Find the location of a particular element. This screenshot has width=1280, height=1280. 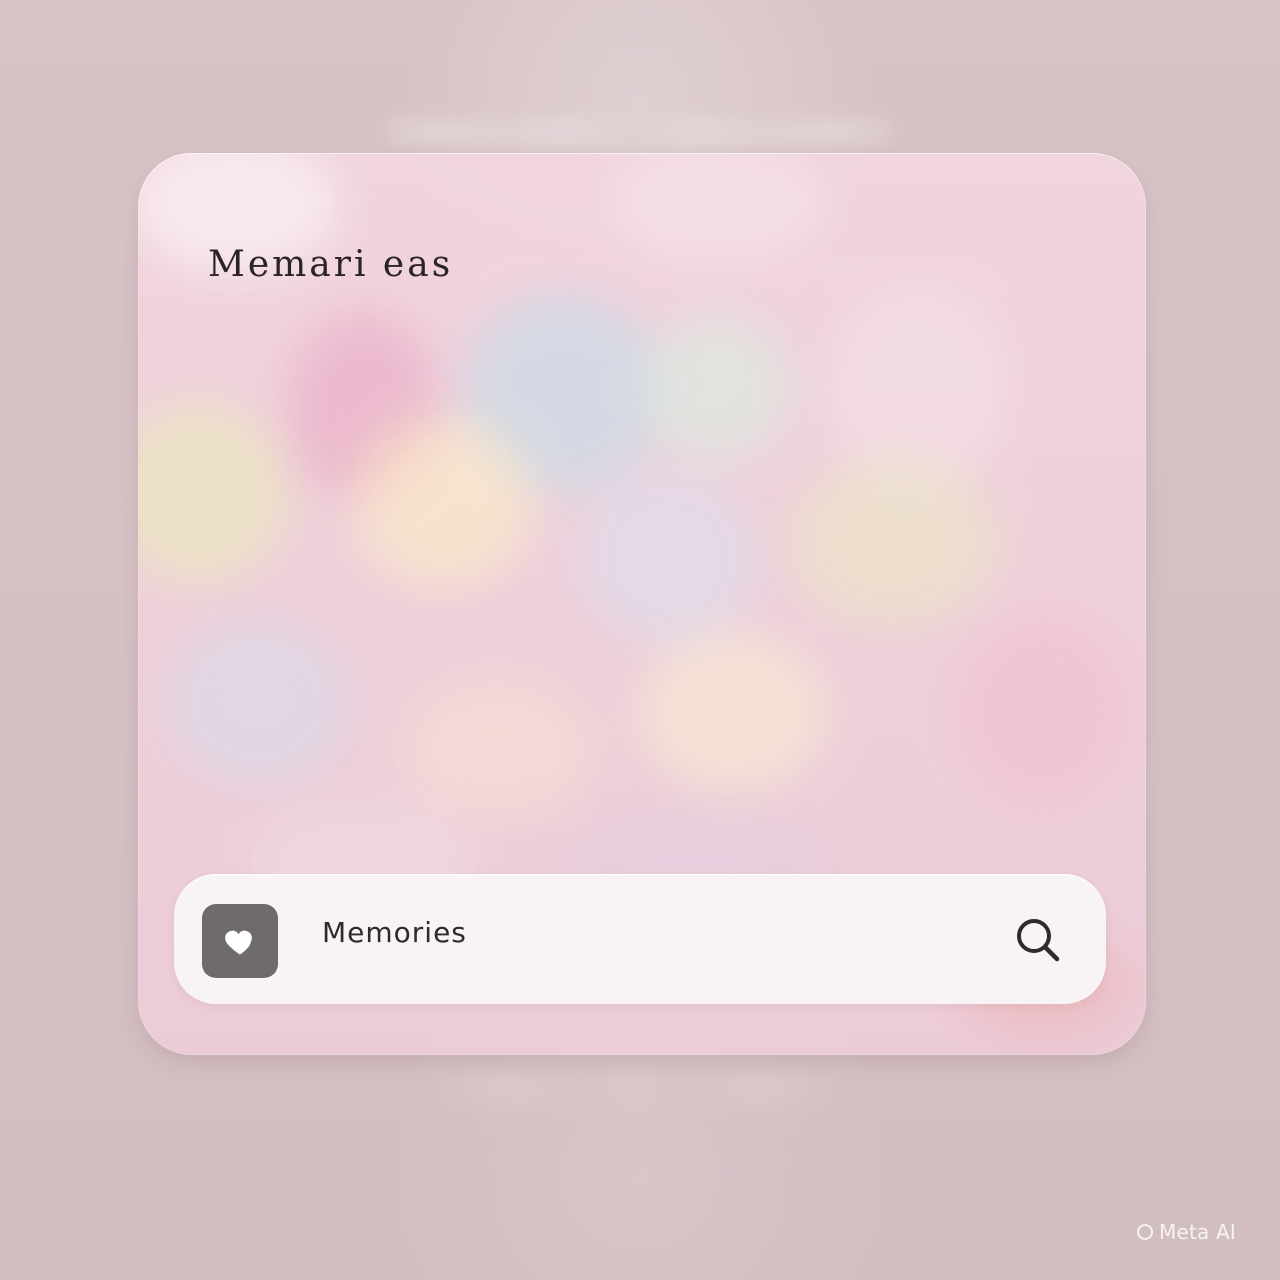

meta-ai-watermark: Meta AI is located at coordinates (1186, 1232).